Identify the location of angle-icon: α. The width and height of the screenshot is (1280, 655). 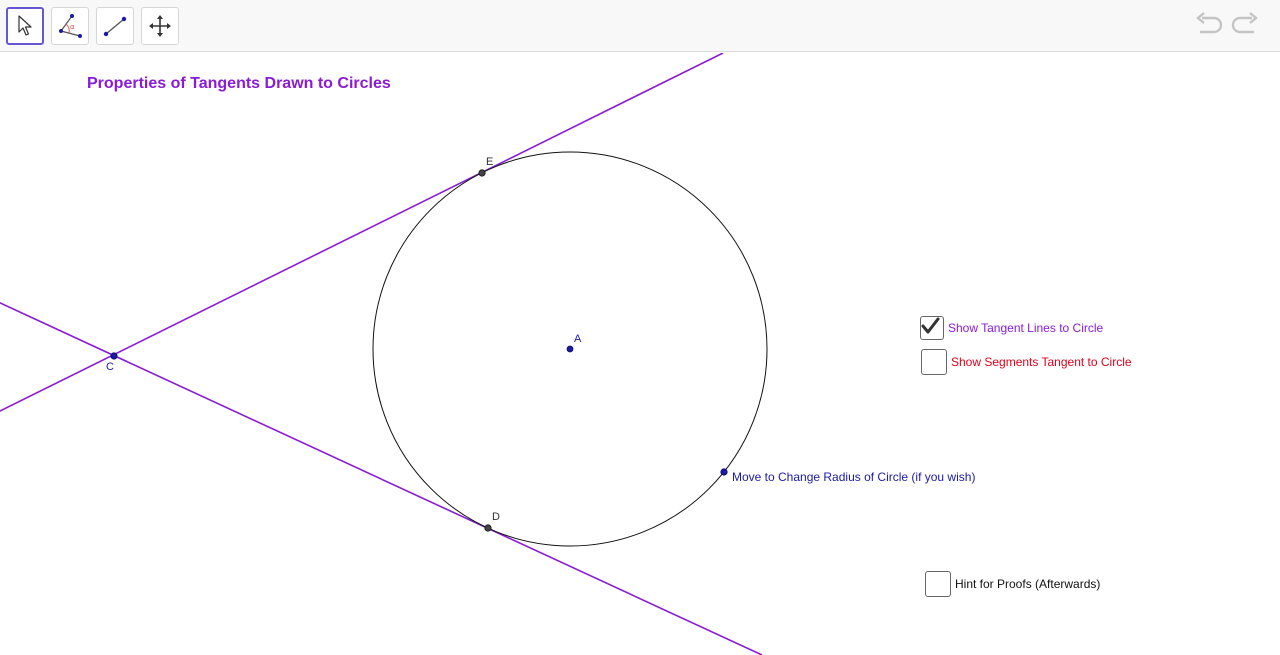
(70, 26).